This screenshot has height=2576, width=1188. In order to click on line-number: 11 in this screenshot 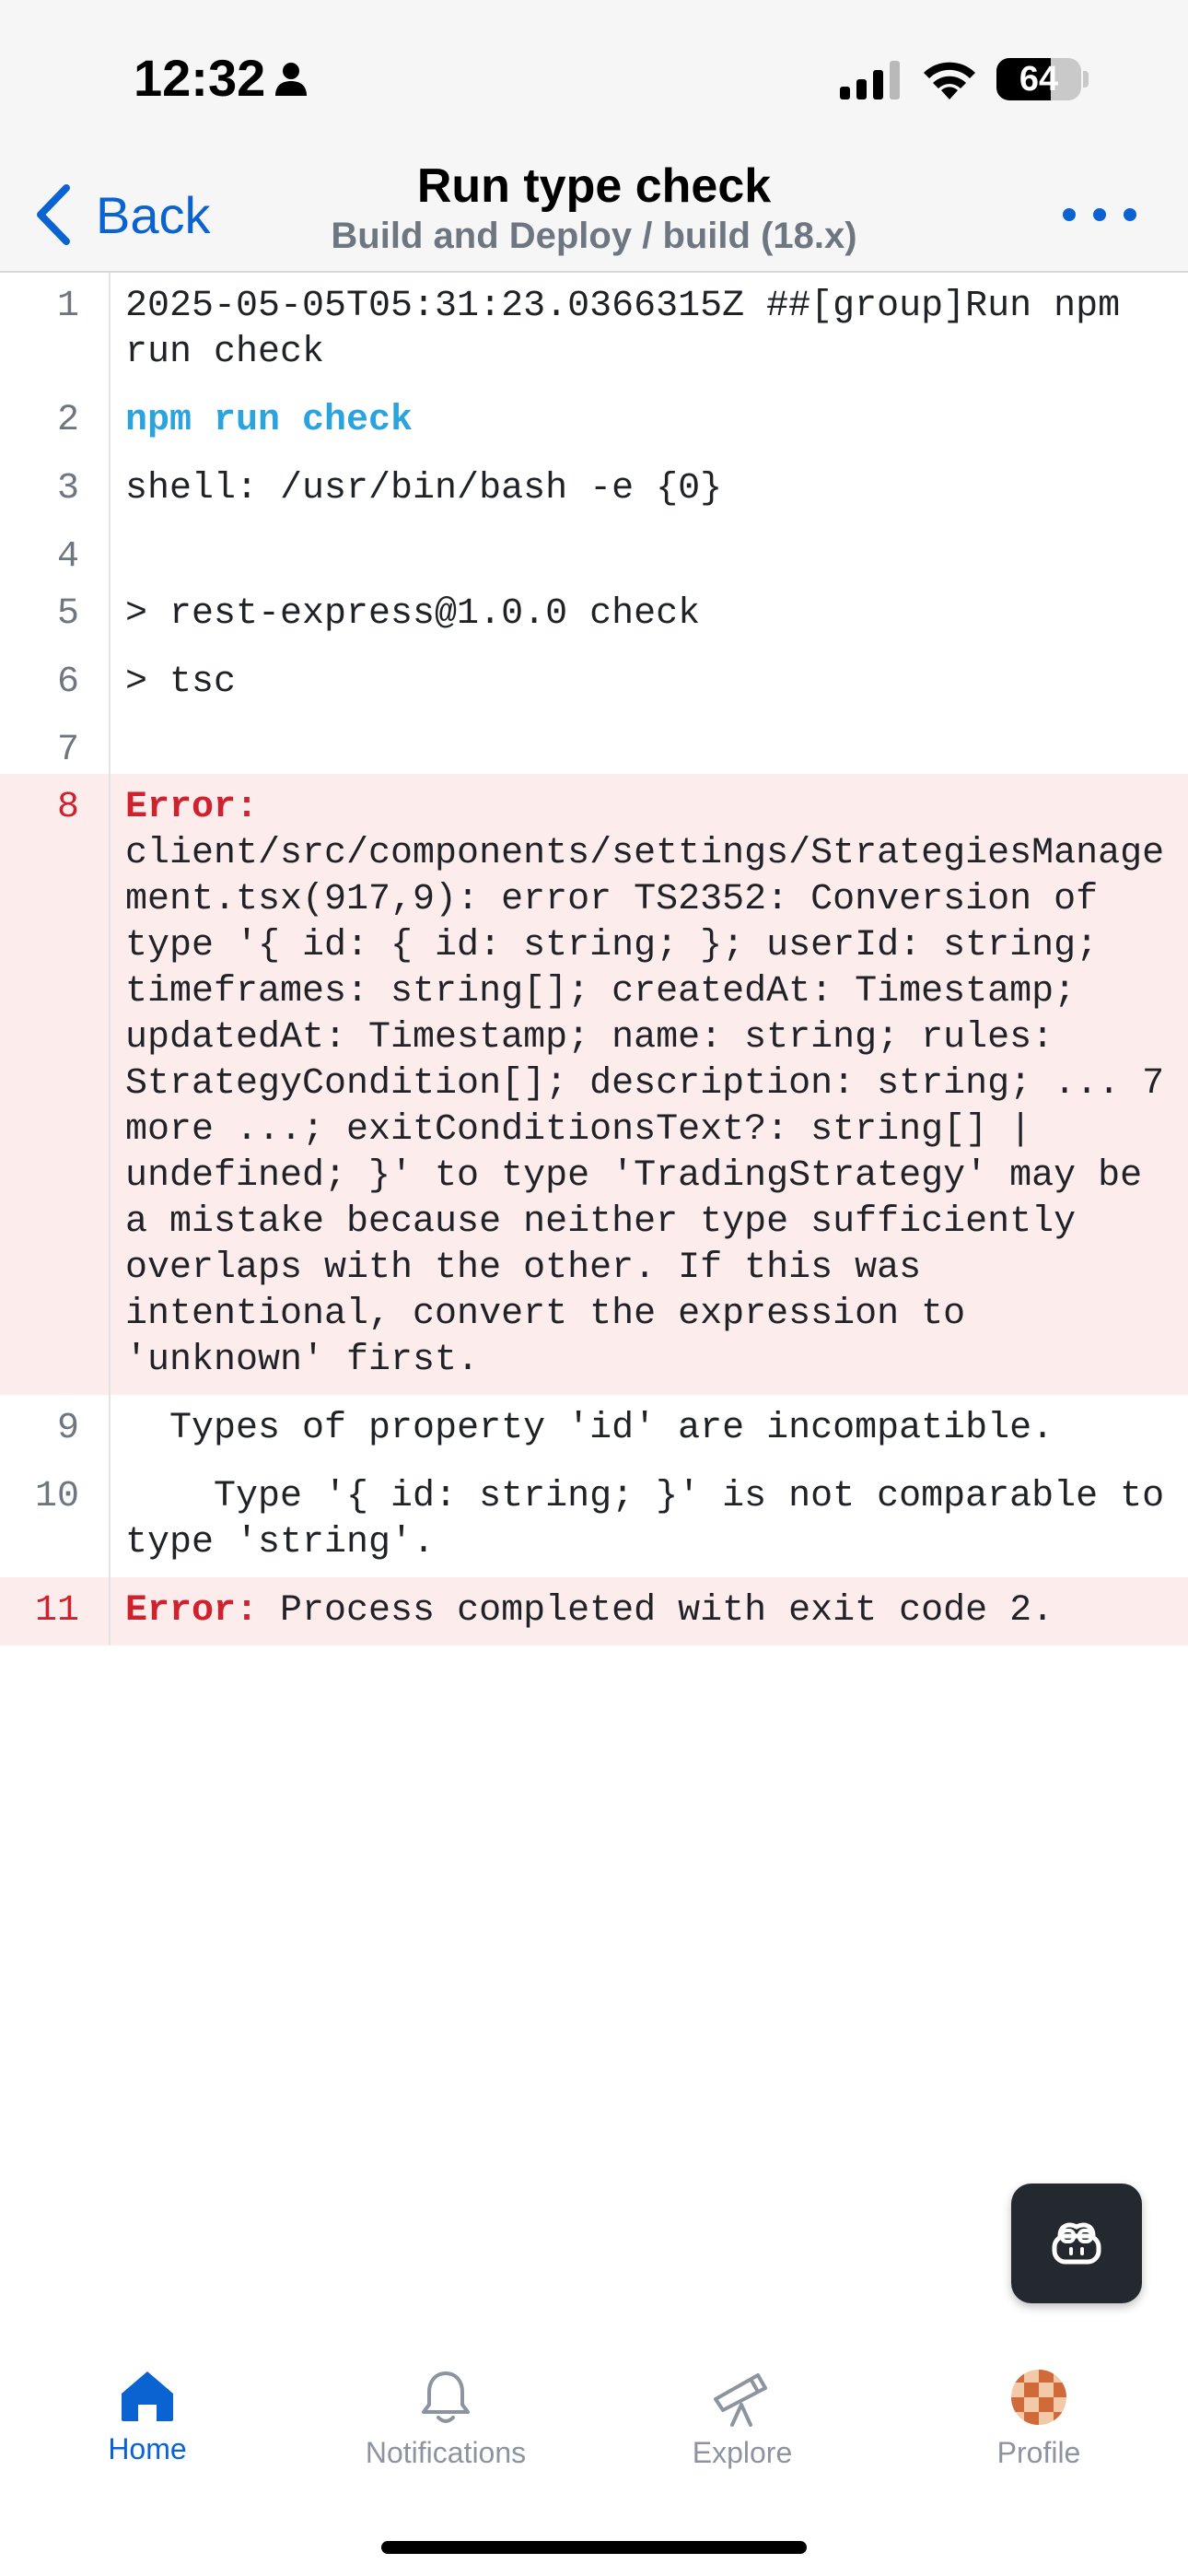, I will do `click(55, 1611)`.